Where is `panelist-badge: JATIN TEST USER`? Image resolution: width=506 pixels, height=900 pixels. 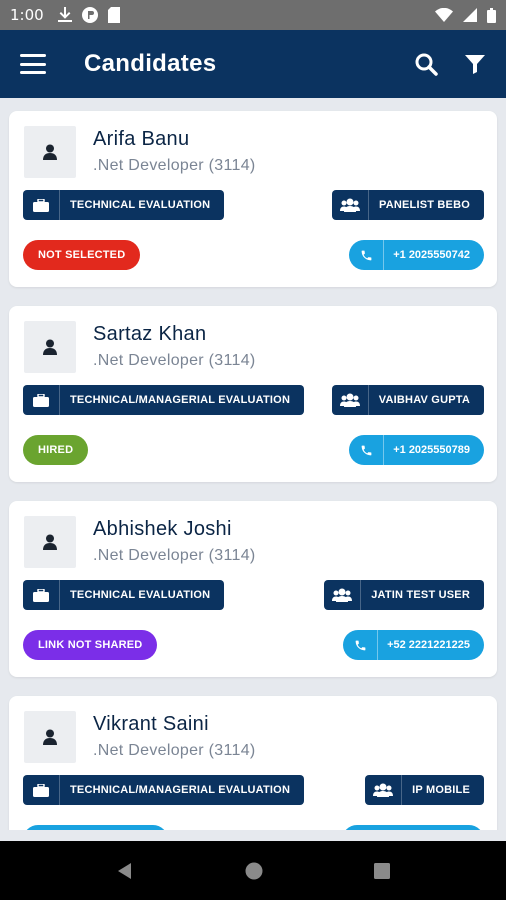 panelist-badge: JATIN TEST USER is located at coordinates (404, 595).